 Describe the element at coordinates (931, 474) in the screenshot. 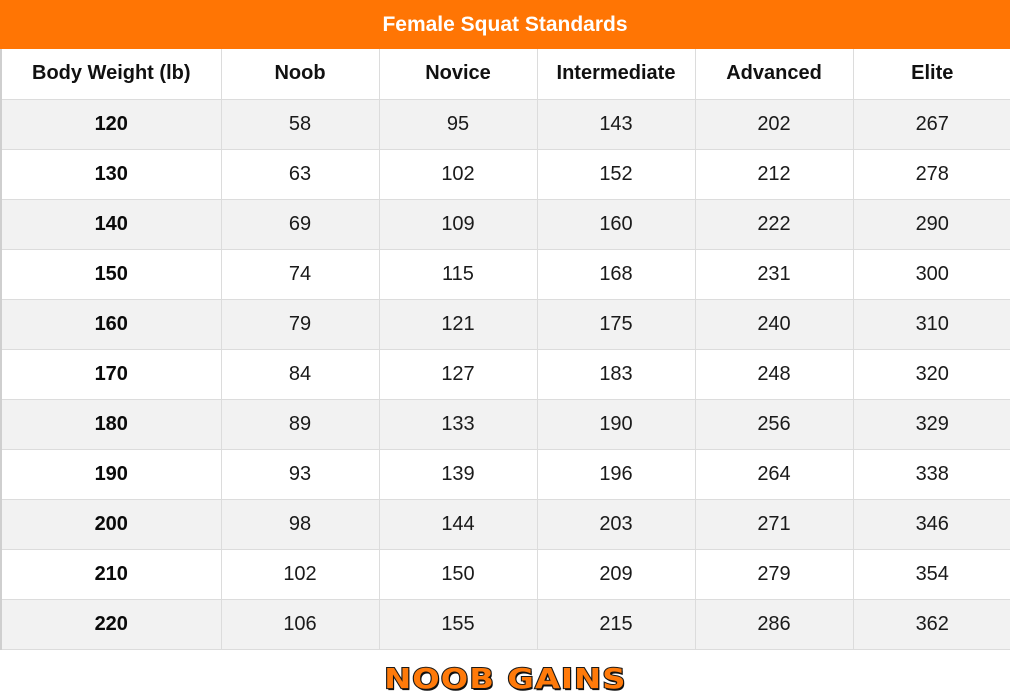

I see `cell-elite: 338` at that location.